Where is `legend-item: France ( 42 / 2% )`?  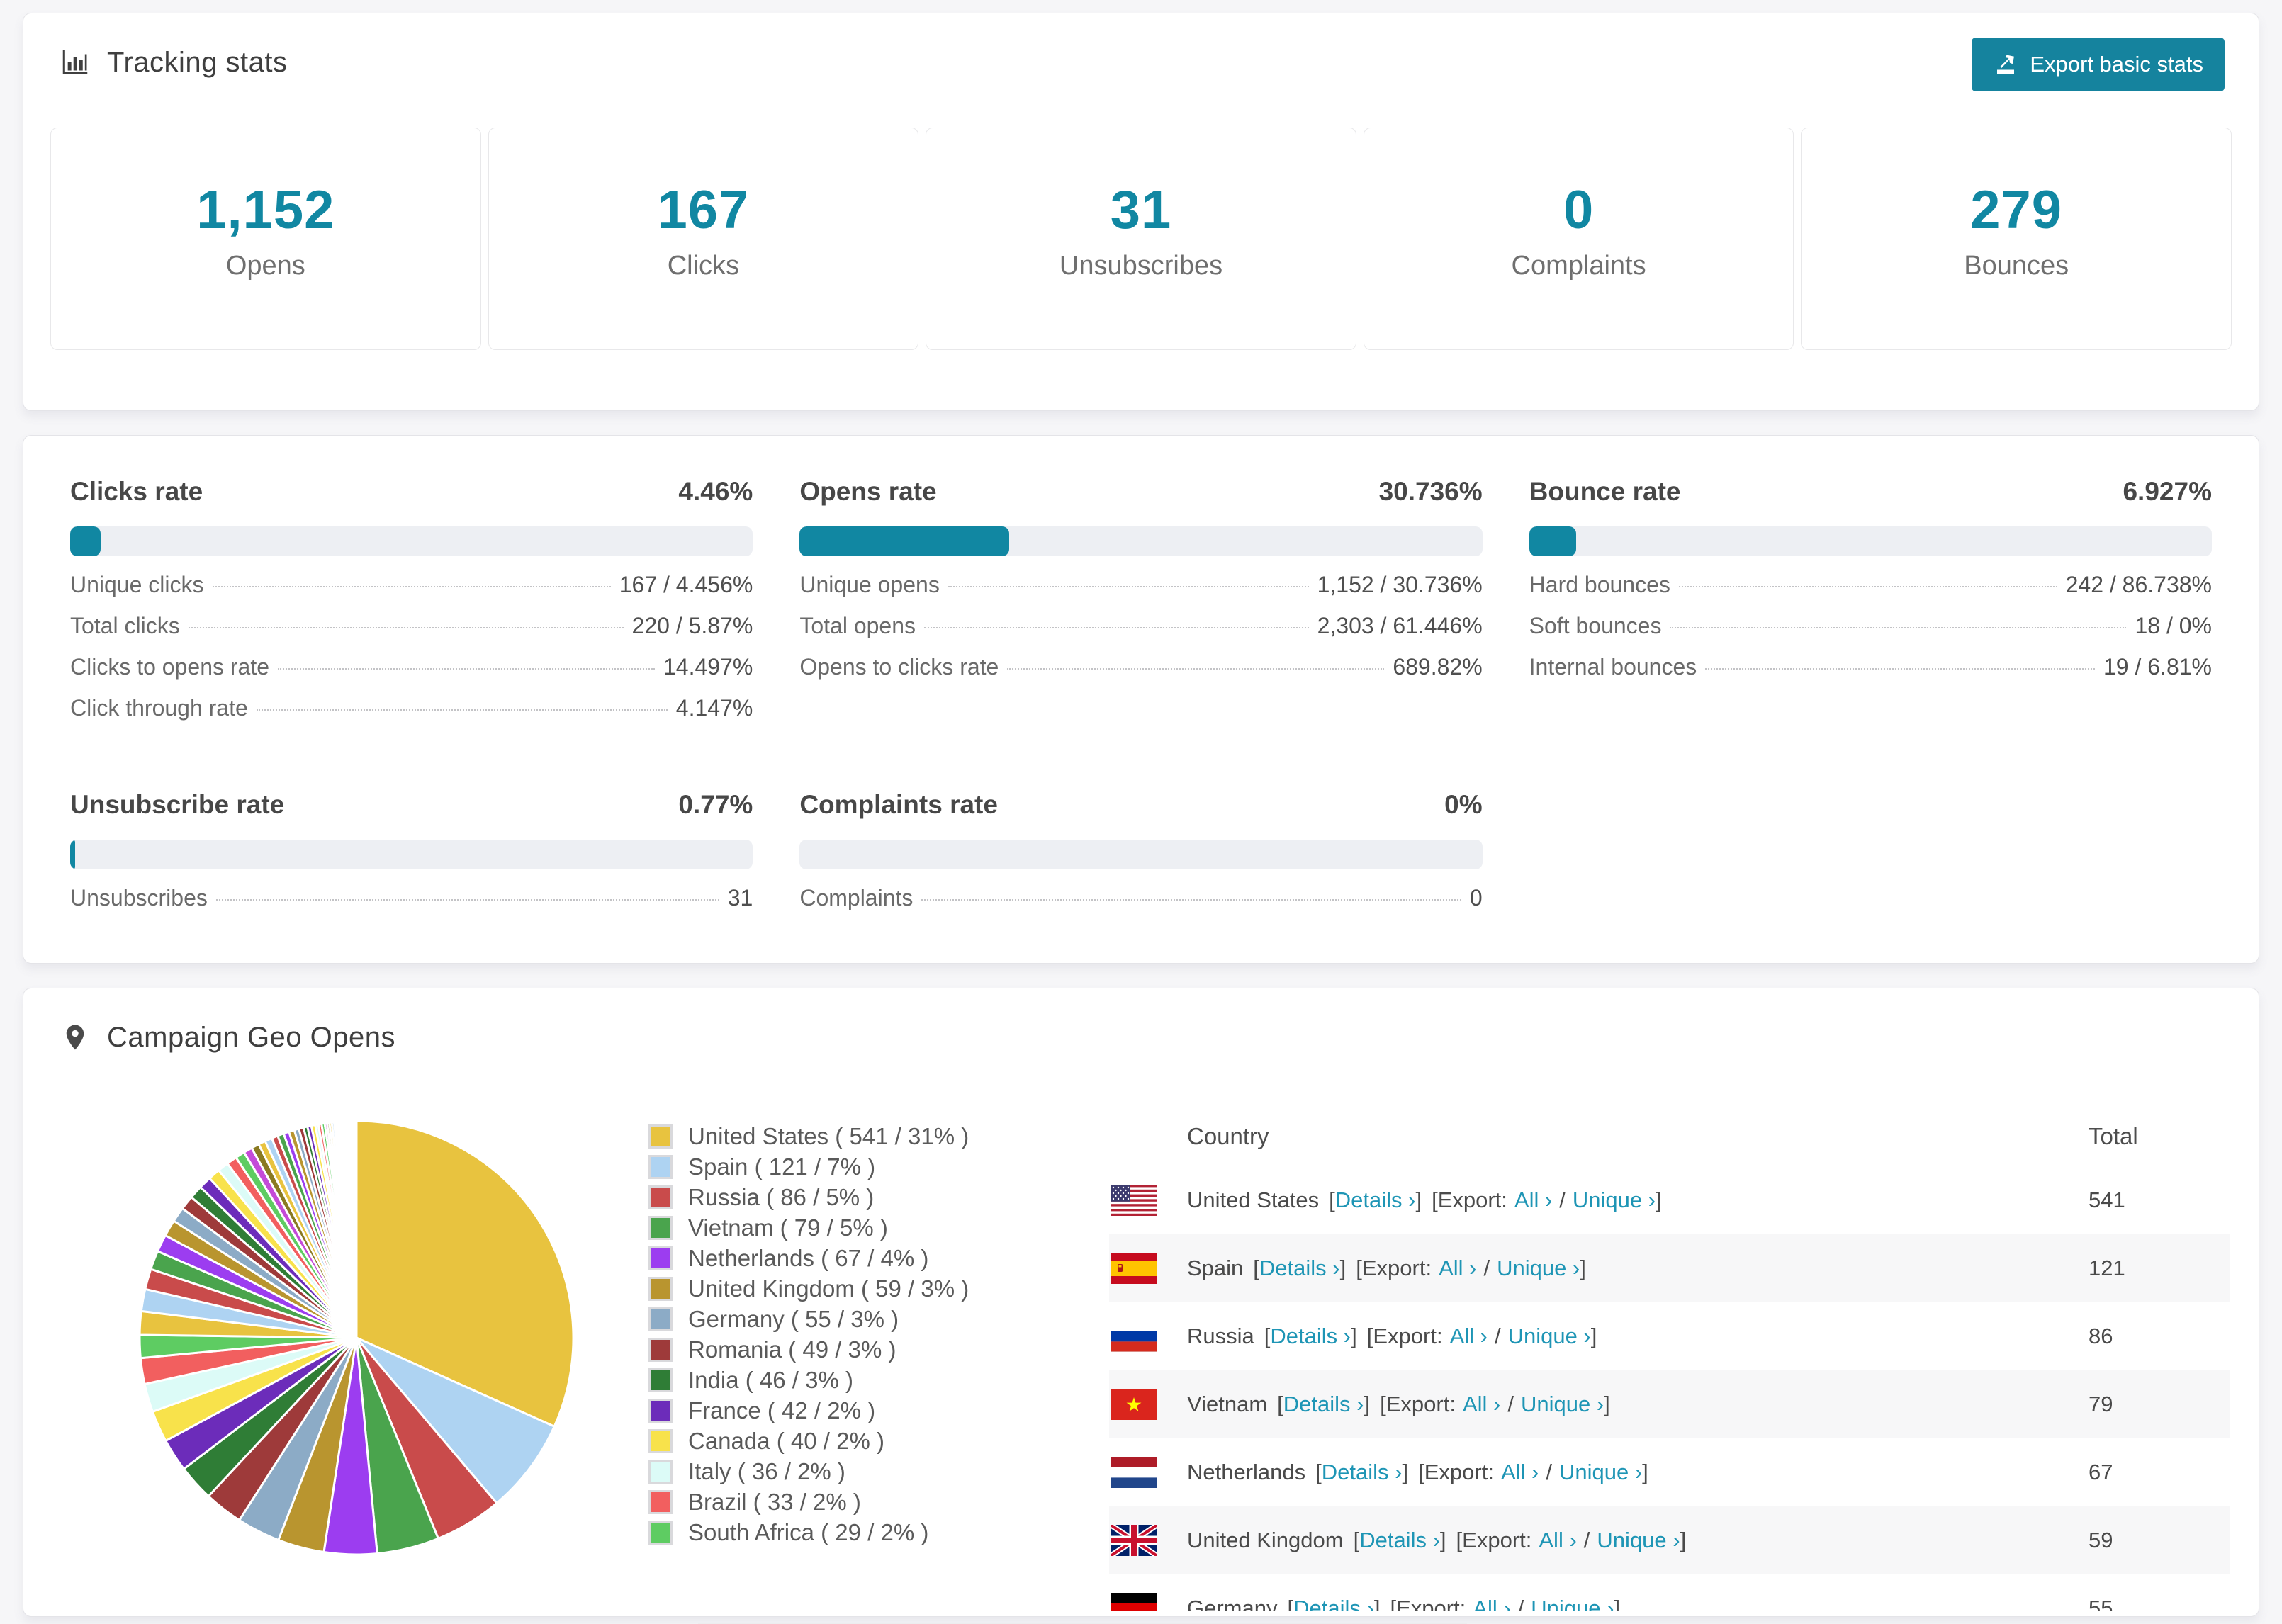
legend-item: France ( 42 / 2% ) is located at coordinates (826, 1411).